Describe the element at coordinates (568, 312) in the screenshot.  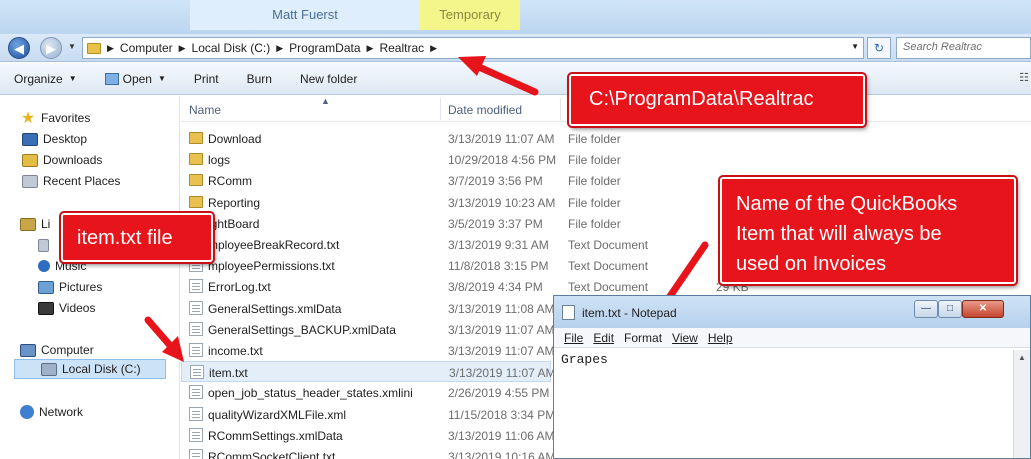
I see `notepad-icon` at that location.